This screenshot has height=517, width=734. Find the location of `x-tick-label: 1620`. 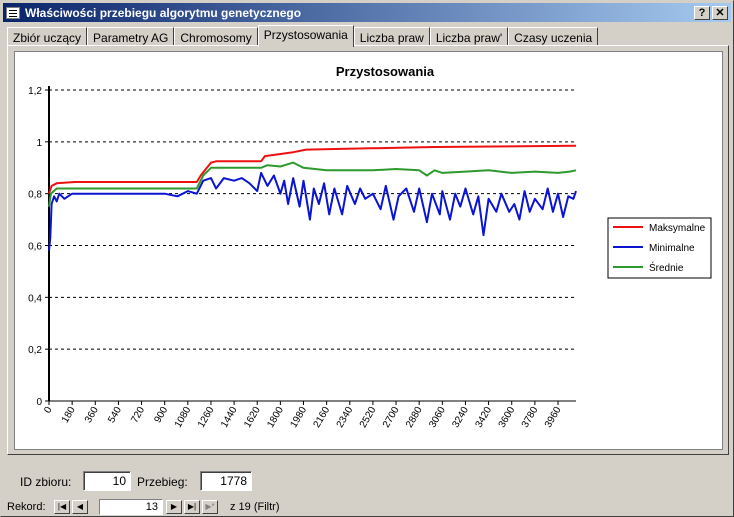

x-tick-label: 1620 is located at coordinates (252, 417).